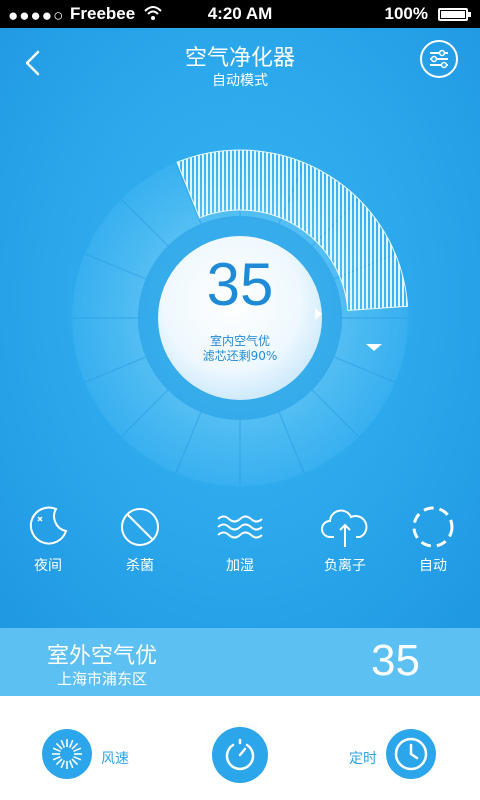 The height and width of the screenshot is (800, 480). I want to click on page-title: 空气净化器, so click(239, 58).